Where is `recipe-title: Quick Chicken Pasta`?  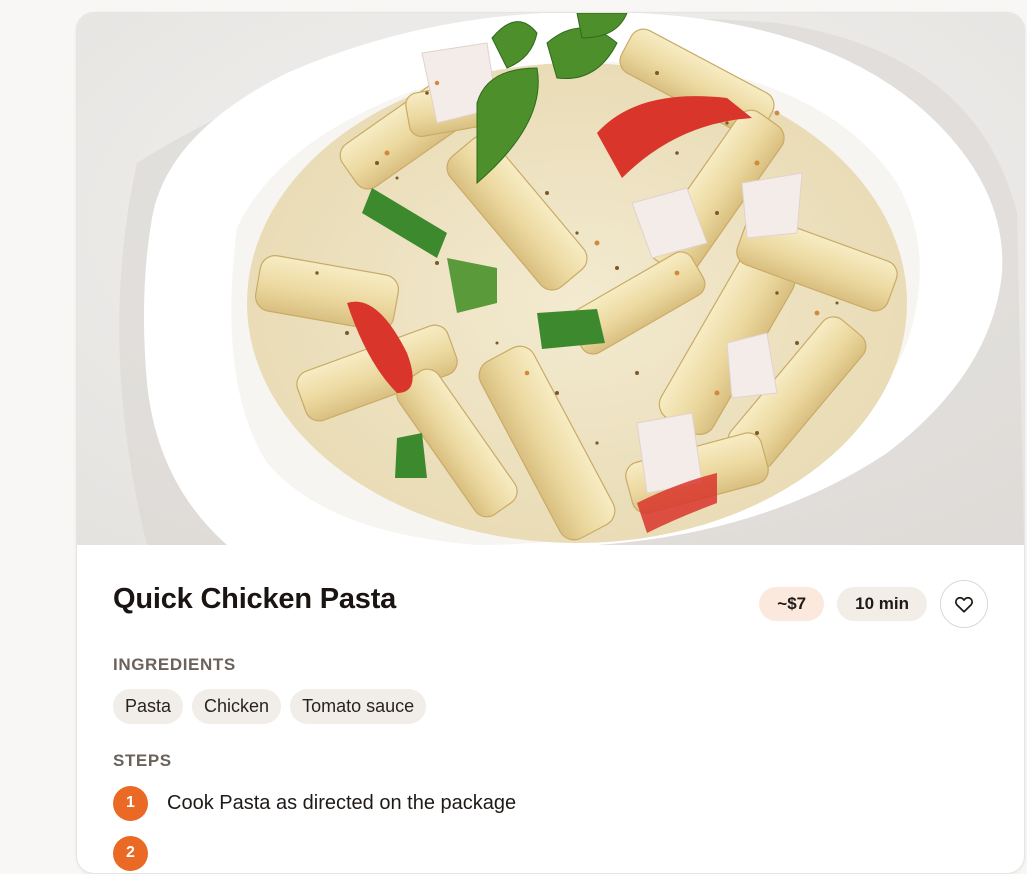
recipe-title: Quick Chicken Pasta is located at coordinates (255, 599).